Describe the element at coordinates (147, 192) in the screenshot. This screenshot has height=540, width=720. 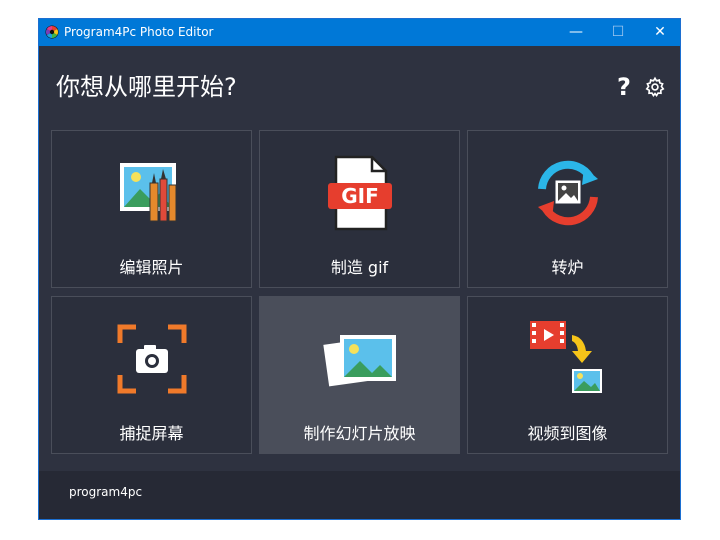
I see `edit-photo-icon` at that location.